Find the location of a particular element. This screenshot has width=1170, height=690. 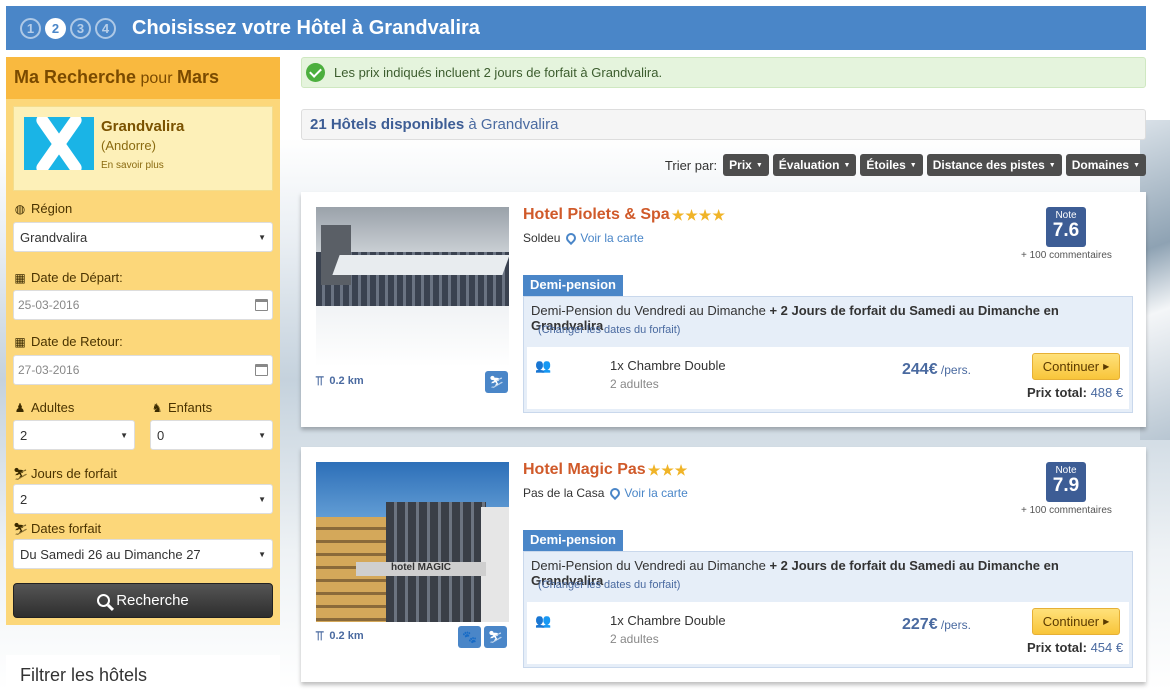

step-4: 4 is located at coordinates (105, 28).